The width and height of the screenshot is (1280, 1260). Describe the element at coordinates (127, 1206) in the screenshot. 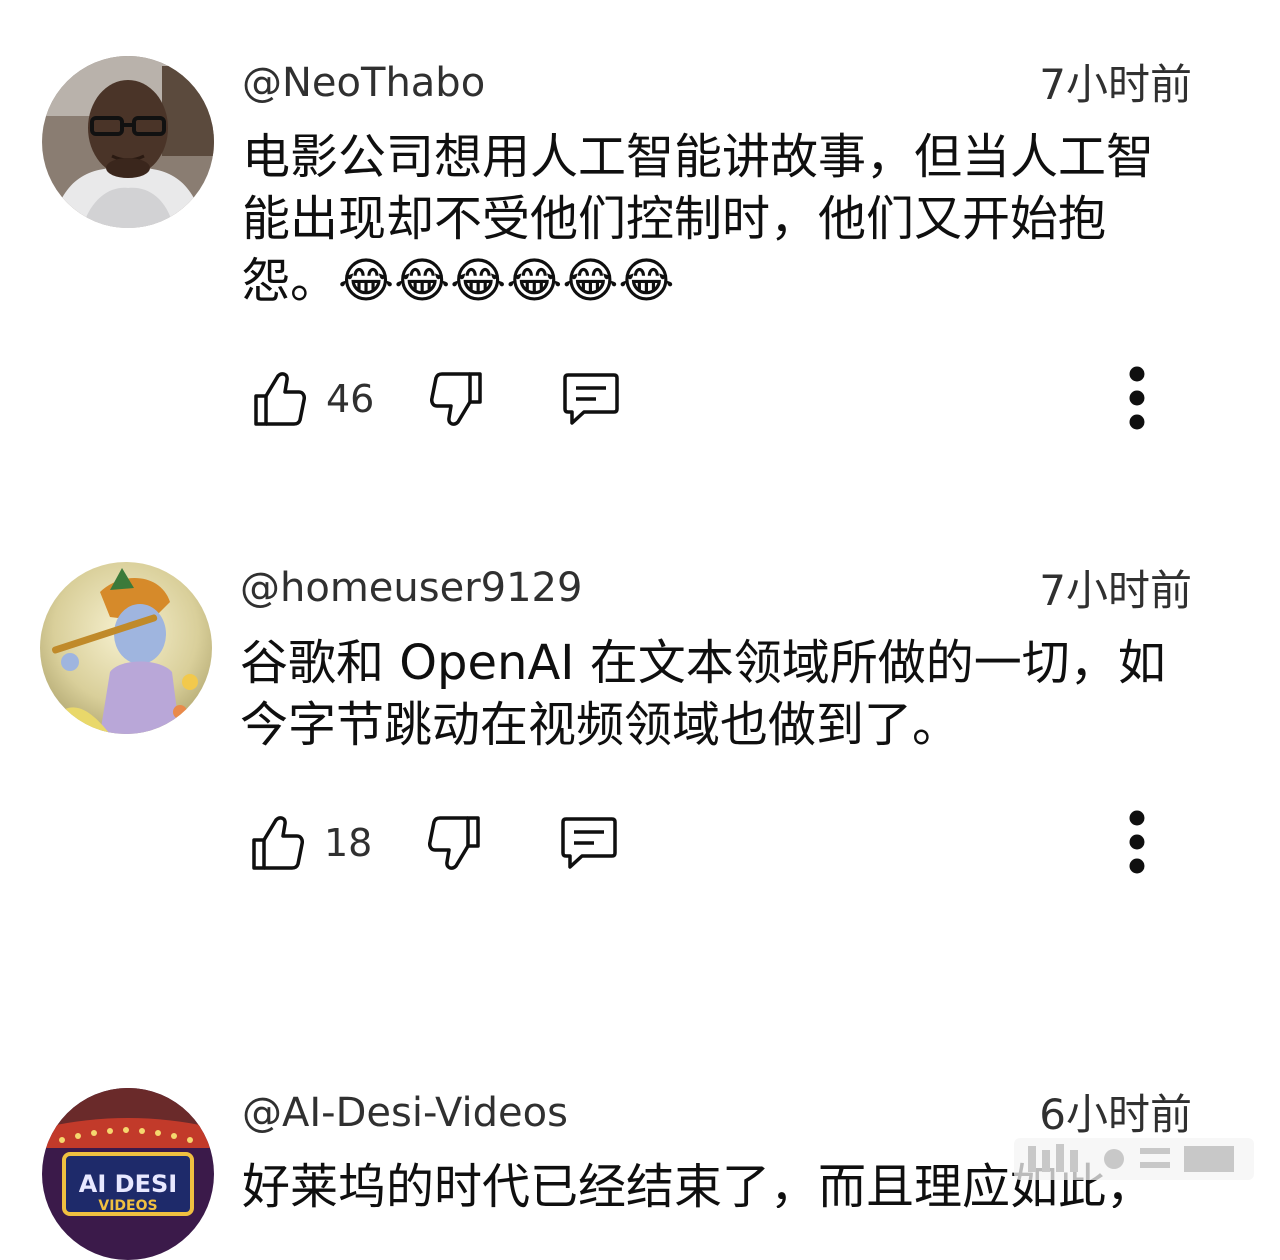

I see `svg-text: VIDEOS` at that location.